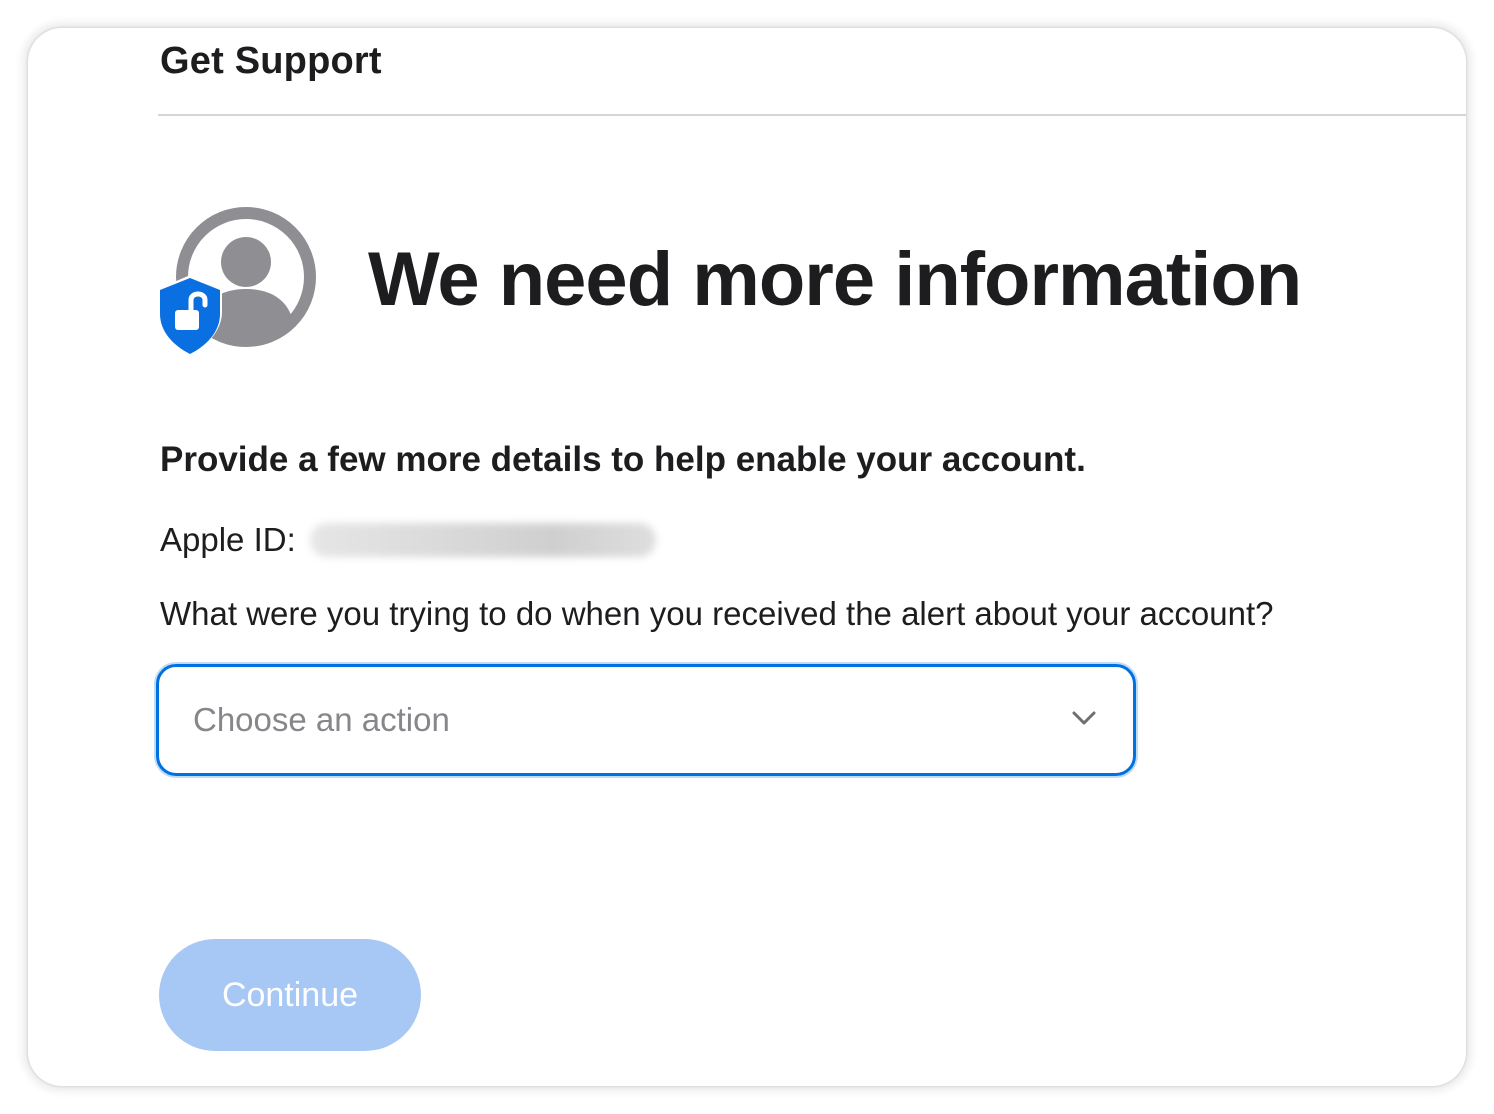 The width and height of the screenshot is (1494, 1114). What do you see at coordinates (271, 61) in the screenshot?
I see `page-title: Get Support` at bounding box center [271, 61].